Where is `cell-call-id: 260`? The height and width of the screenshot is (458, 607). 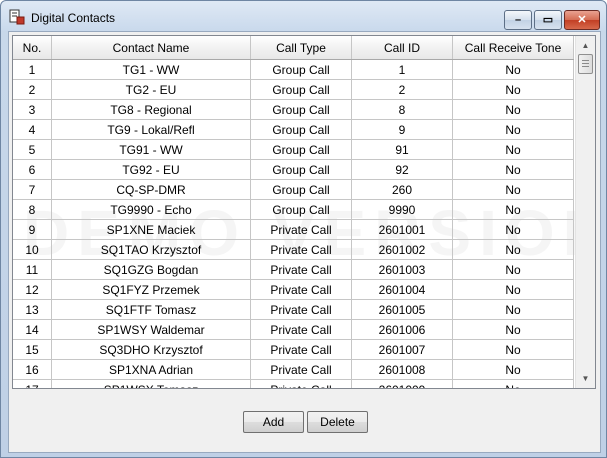
cell-call-id: 260 is located at coordinates (402, 189).